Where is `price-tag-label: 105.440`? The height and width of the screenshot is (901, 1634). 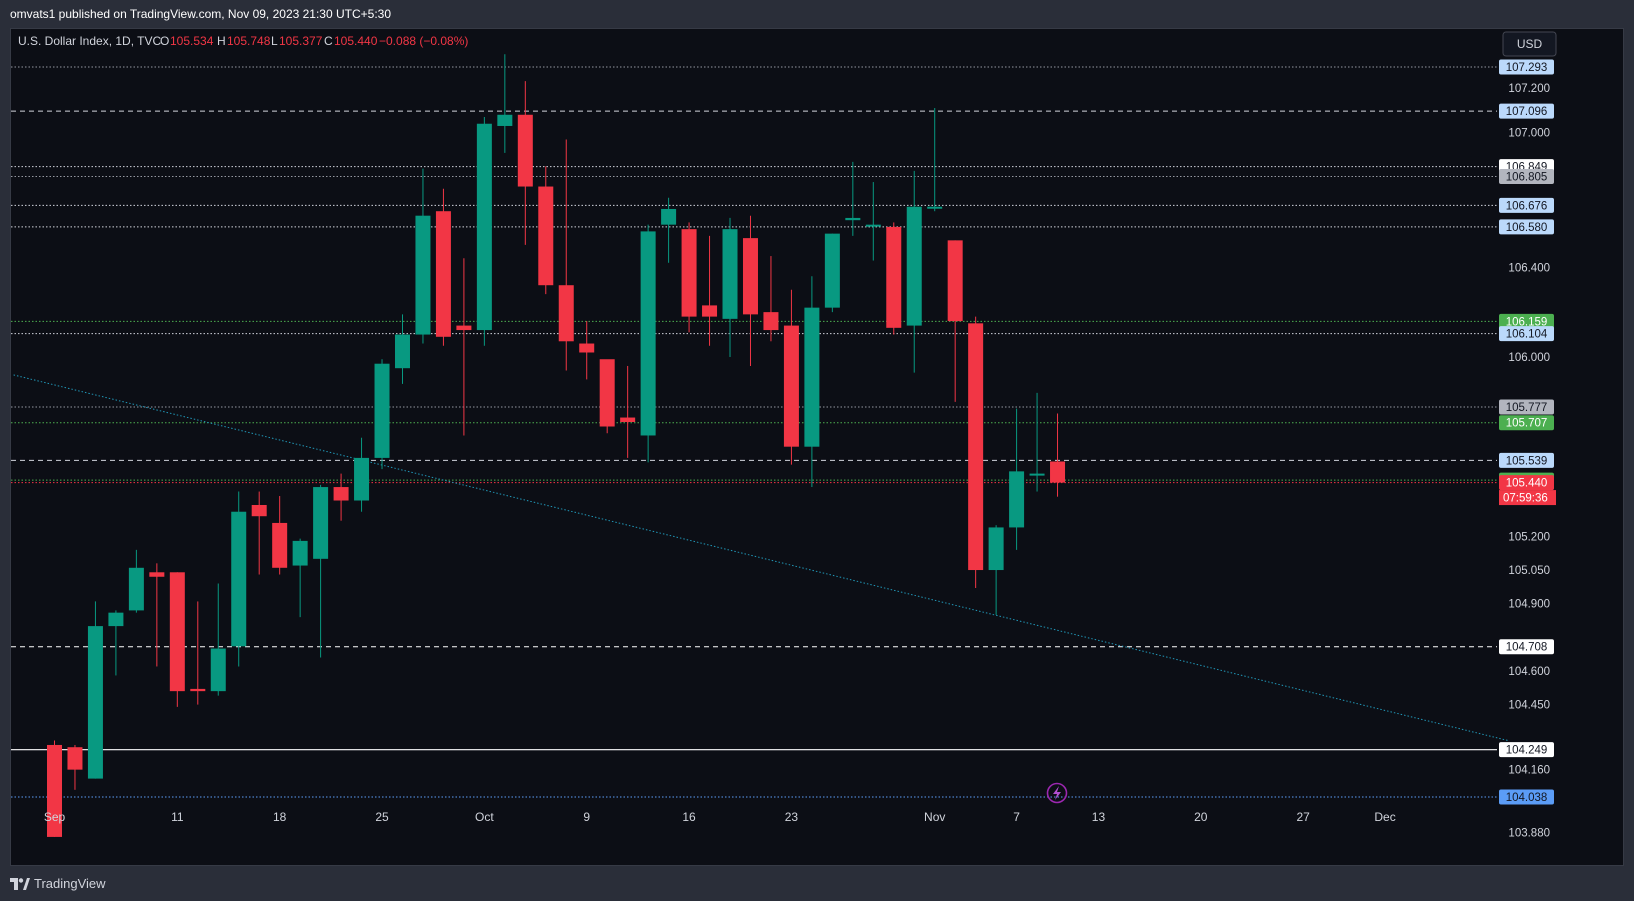
price-tag-label: 105.440 is located at coordinates (1527, 484).